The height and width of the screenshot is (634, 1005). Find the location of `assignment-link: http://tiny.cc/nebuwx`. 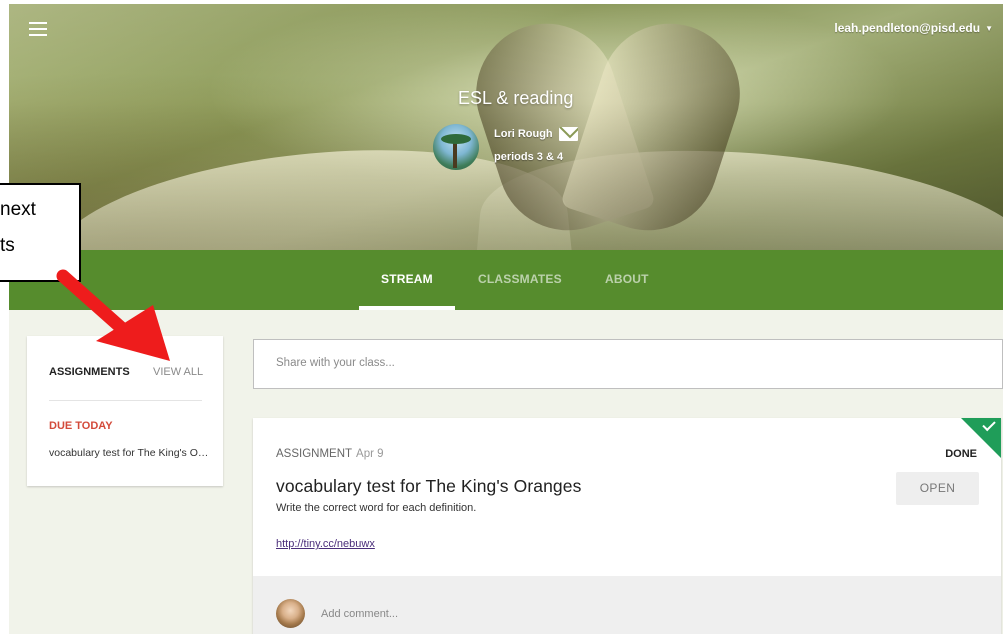

assignment-link: http://tiny.cc/nebuwx is located at coordinates (325, 544).